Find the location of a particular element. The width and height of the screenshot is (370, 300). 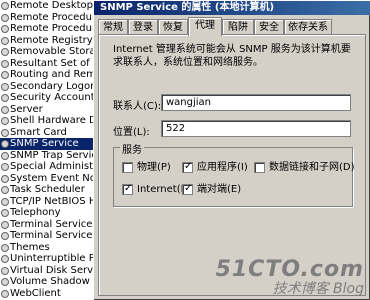

service-row: Uninterruptible Powe is located at coordinates (50, 259).